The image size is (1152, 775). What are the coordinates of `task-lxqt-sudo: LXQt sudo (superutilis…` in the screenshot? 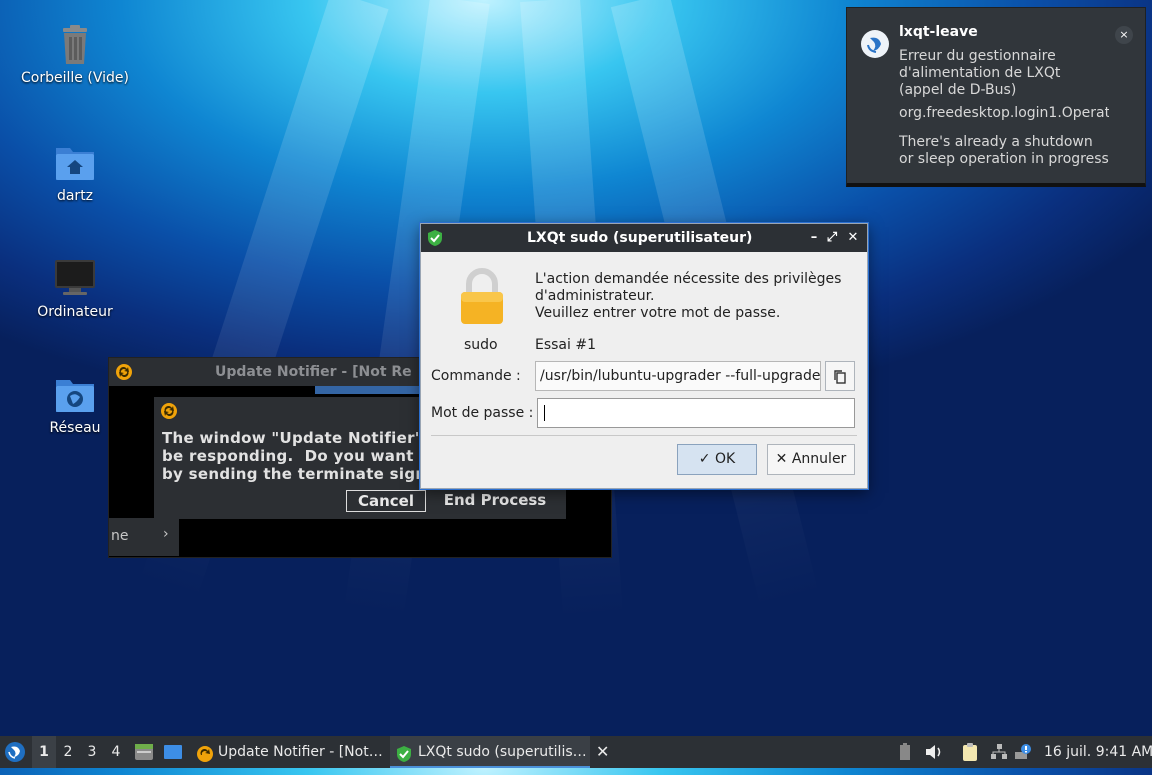 It's located at (490, 752).